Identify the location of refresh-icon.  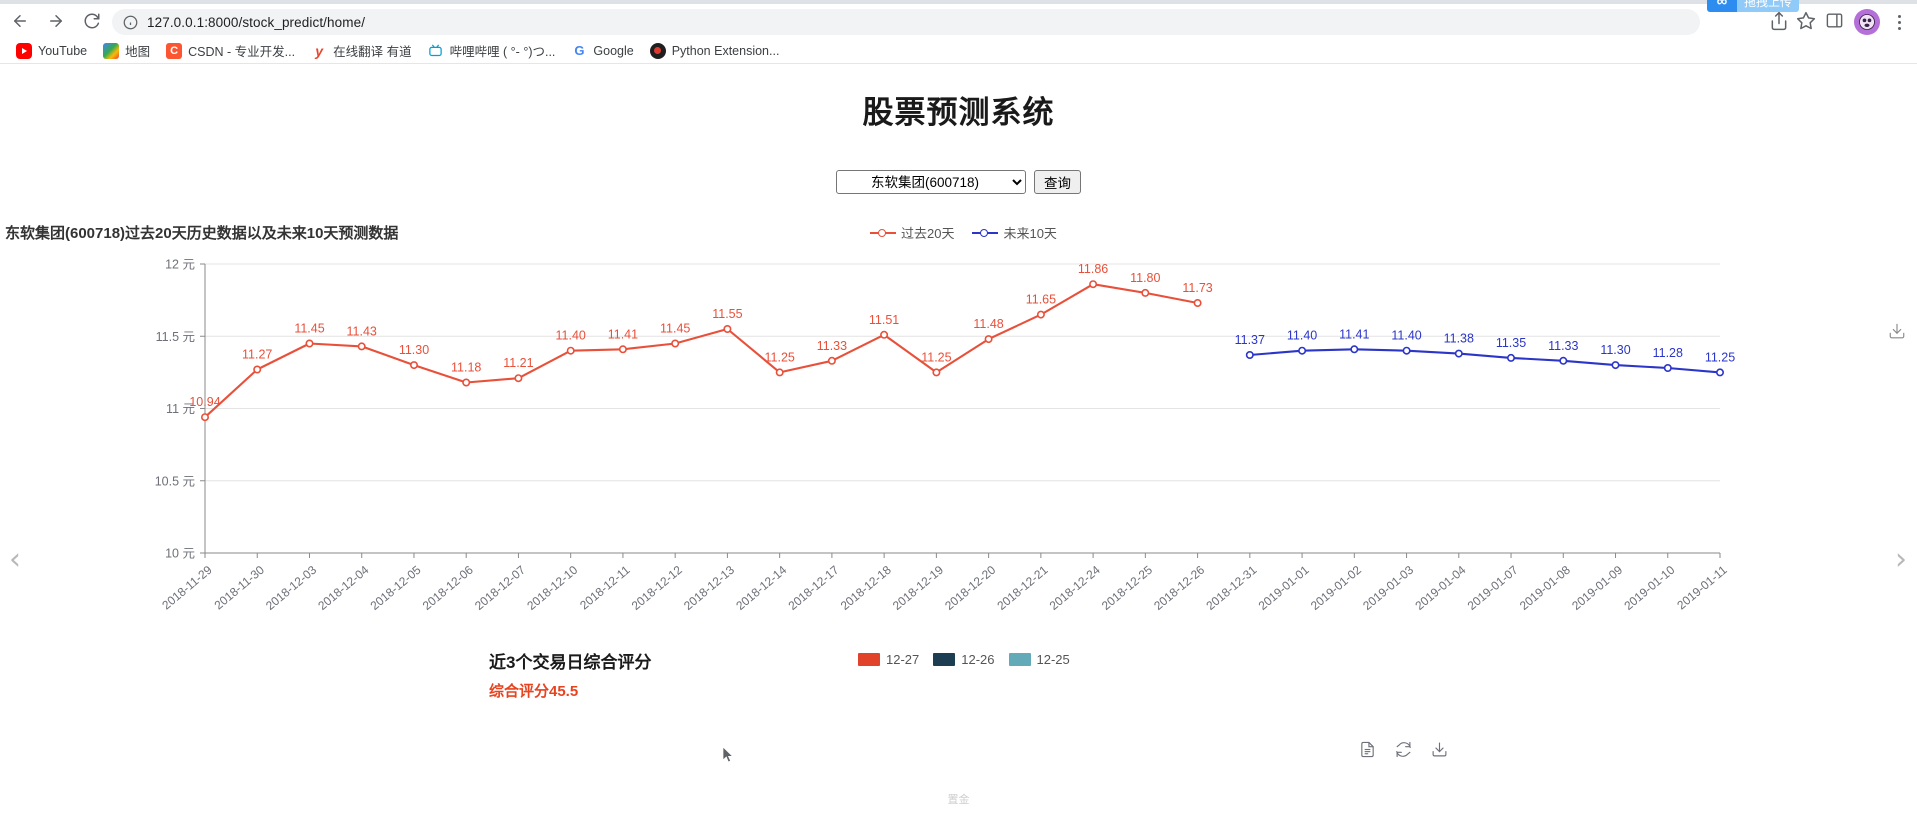
(1403, 749).